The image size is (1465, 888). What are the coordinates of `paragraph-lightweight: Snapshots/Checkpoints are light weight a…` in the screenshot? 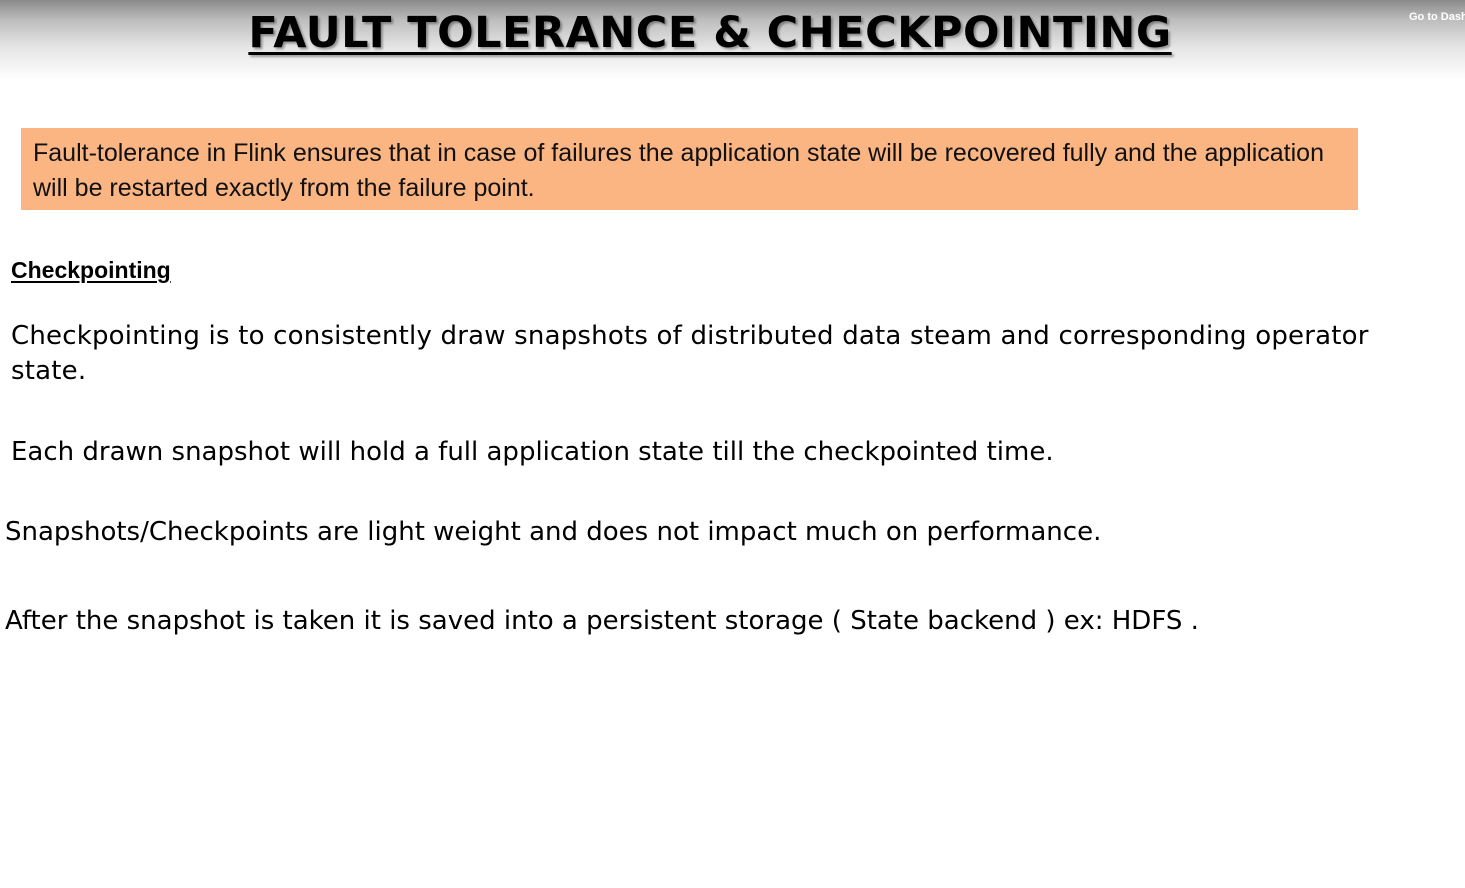 It's located at (553, 532).